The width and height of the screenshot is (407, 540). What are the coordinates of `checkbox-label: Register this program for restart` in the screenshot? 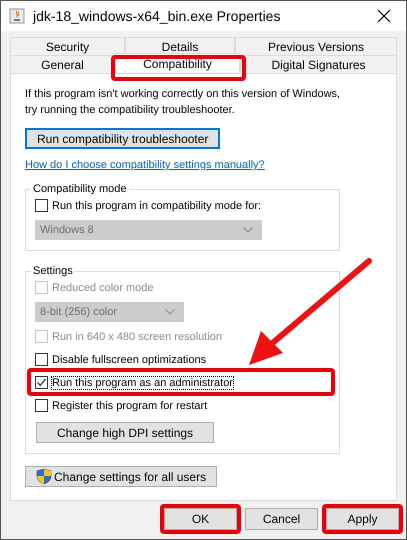 It's located at (130, 406).